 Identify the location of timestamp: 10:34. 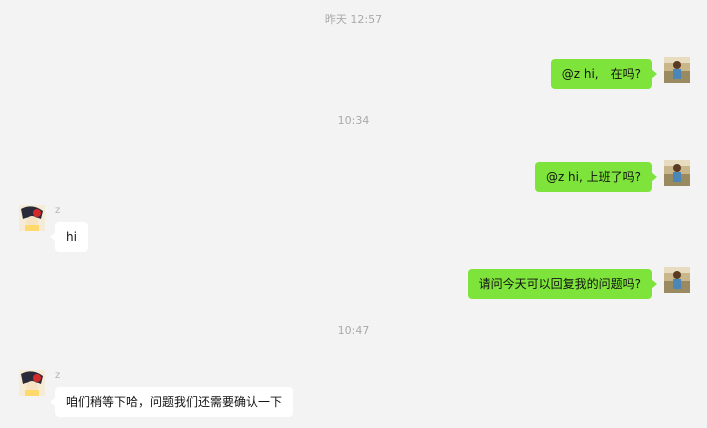
(353, 120).